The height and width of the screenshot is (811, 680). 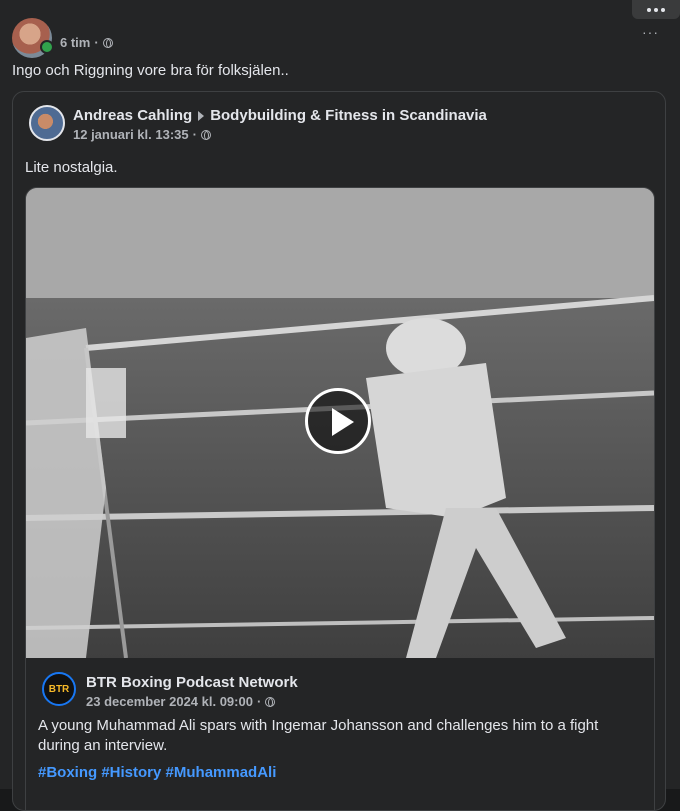 I want to click on post-time: 6 tim, so click(x=75, y=42).